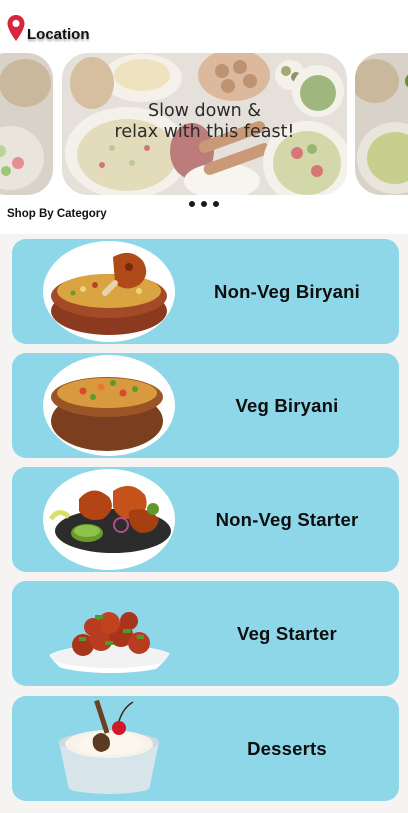  I want to click on banner-caption: Slow down & relax with this feast!, so click(204, 122).